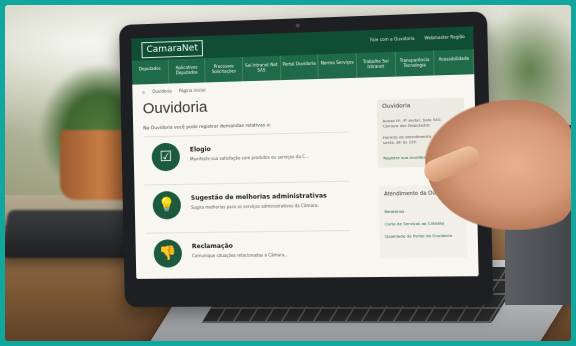 Image resolution: width=576 pixels, height=346 pixels. I want to click on service-link-2: Carta de Serviços ao Cidadão, so click(415, 223).